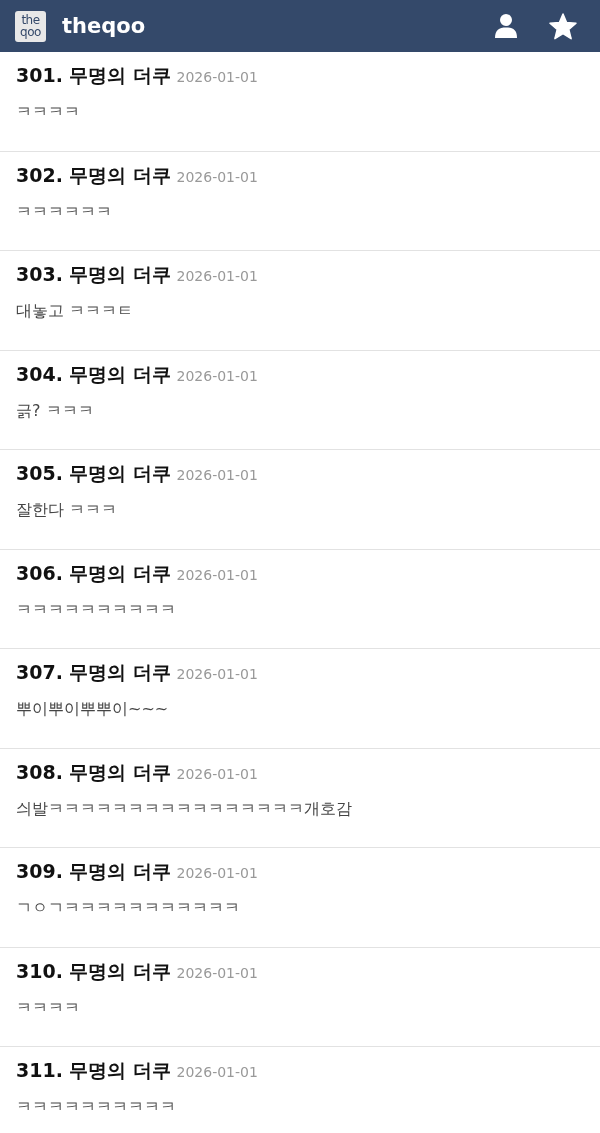 This screenshot has height=1133, width=600. Describe the element at coordinates (30, 26) in the screenshot. I see `site-logo: the qoo` at that location.